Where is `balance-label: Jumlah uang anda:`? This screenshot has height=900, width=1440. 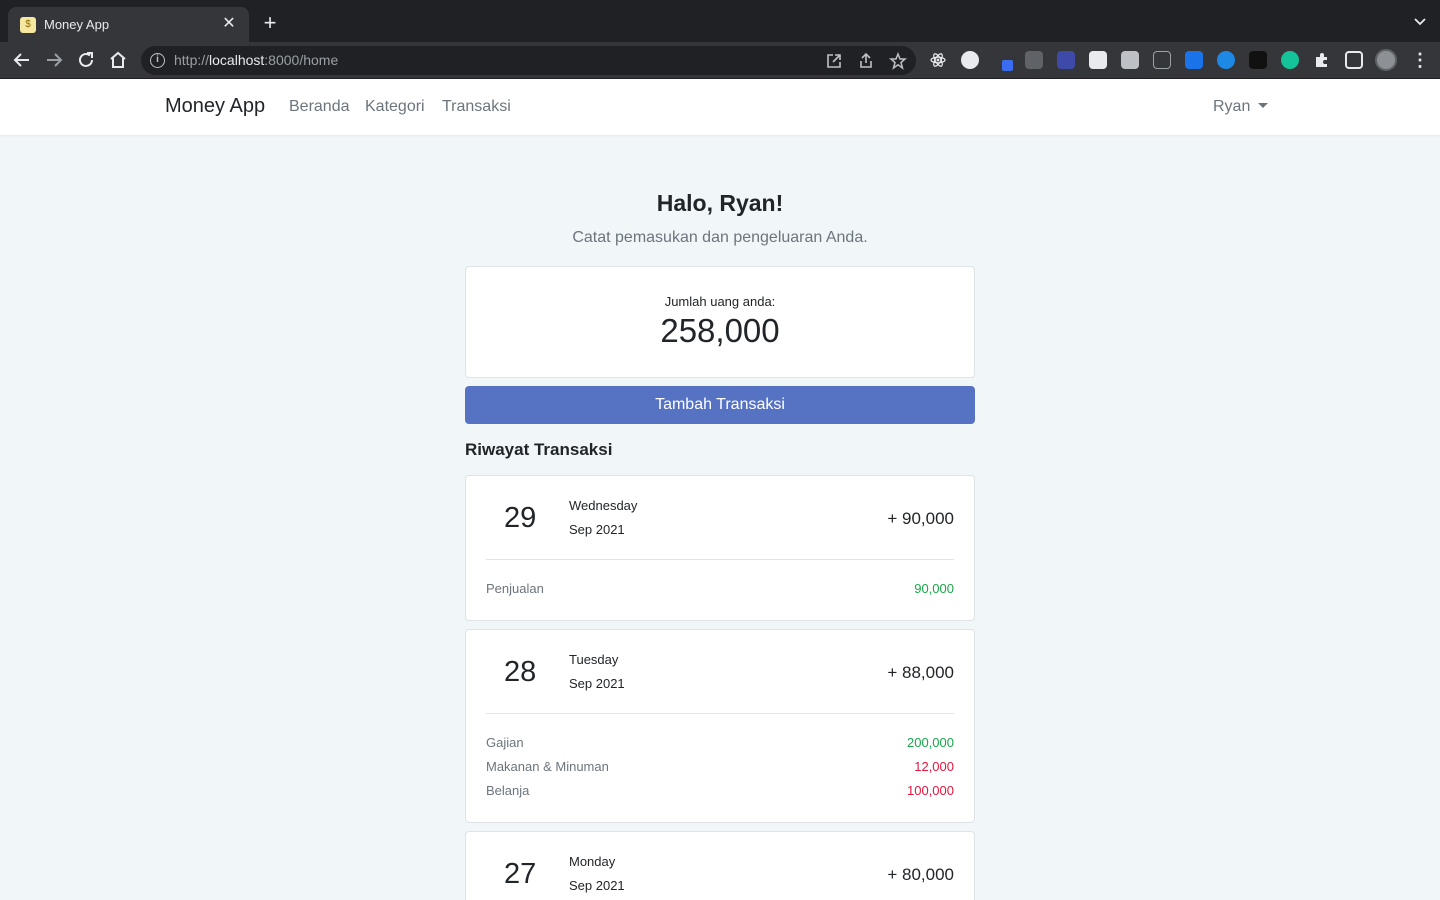
balance-label: Jumlah uang anda: is located at coordinates (720, 301).